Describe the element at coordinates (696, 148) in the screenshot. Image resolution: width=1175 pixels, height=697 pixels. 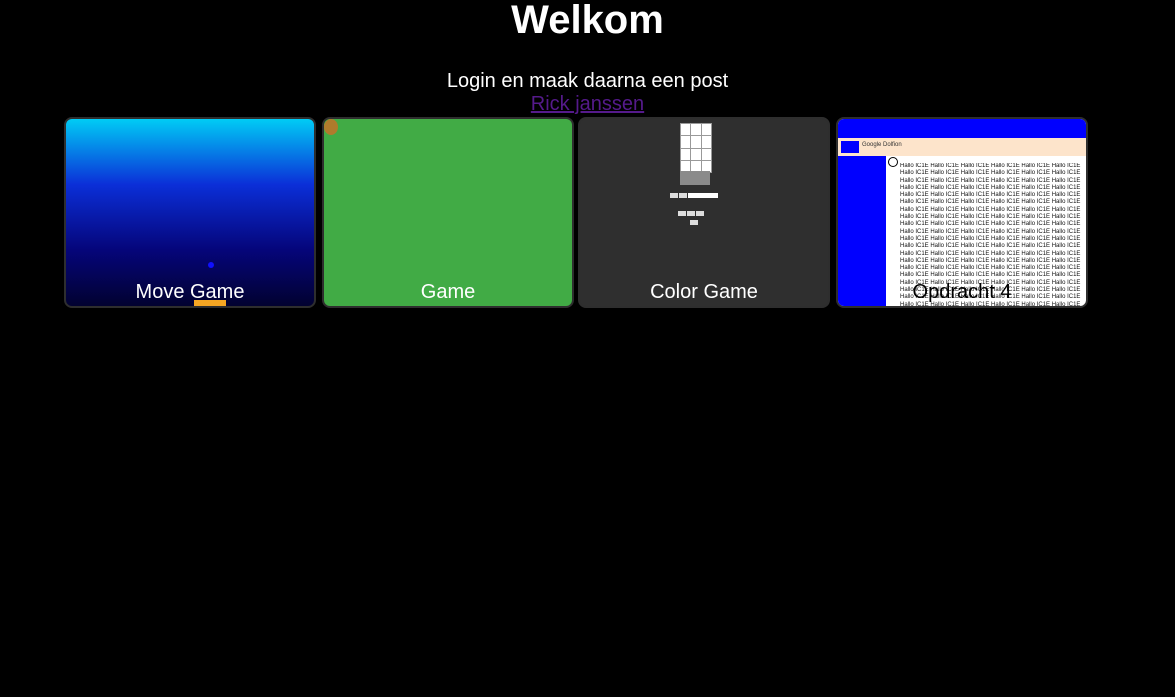
I see `color-grid-thumbnail` at that location.